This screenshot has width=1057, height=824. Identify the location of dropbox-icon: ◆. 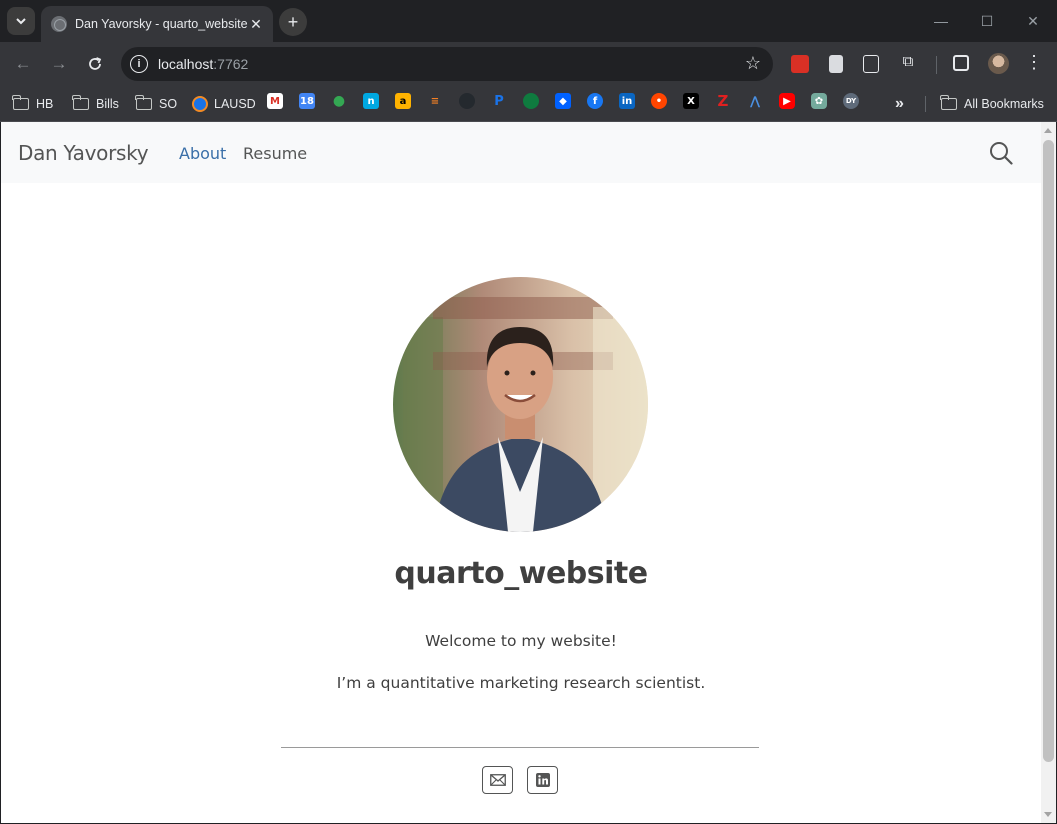
(563, 101).